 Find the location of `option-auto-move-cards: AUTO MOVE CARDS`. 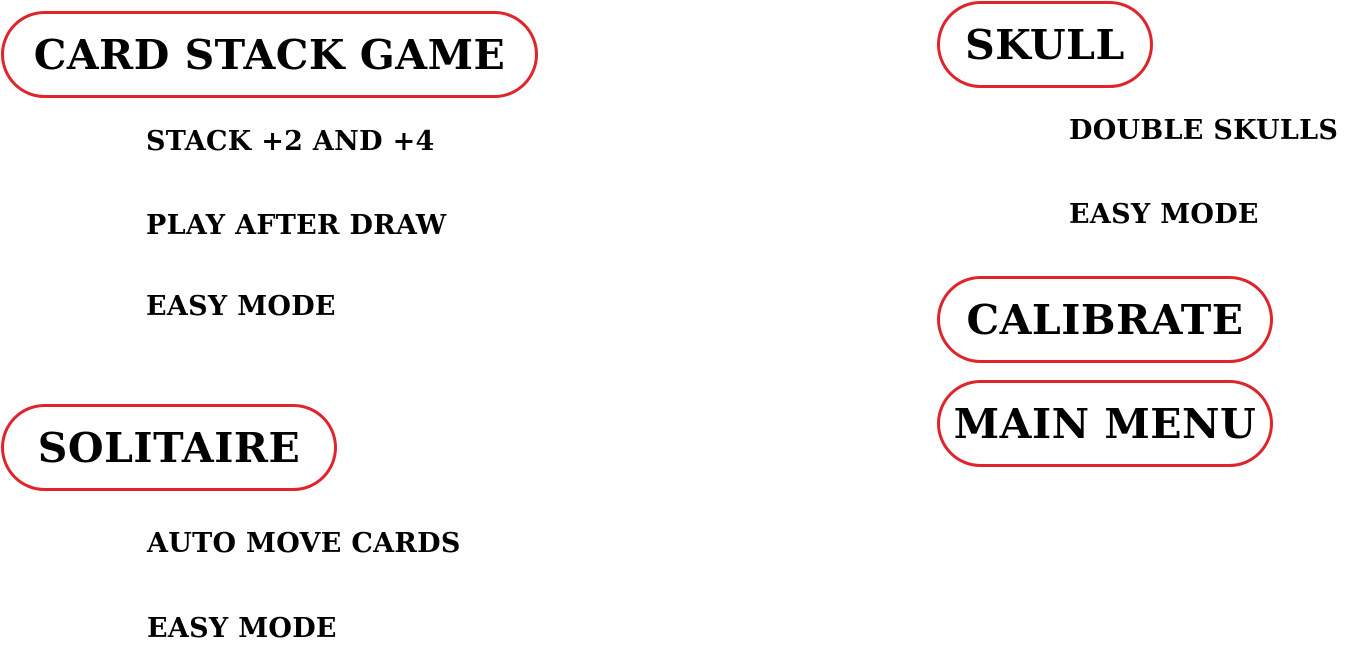

option-auto-move-cards: AUTO MOVE CARDS is located at coordinates (304, 543).